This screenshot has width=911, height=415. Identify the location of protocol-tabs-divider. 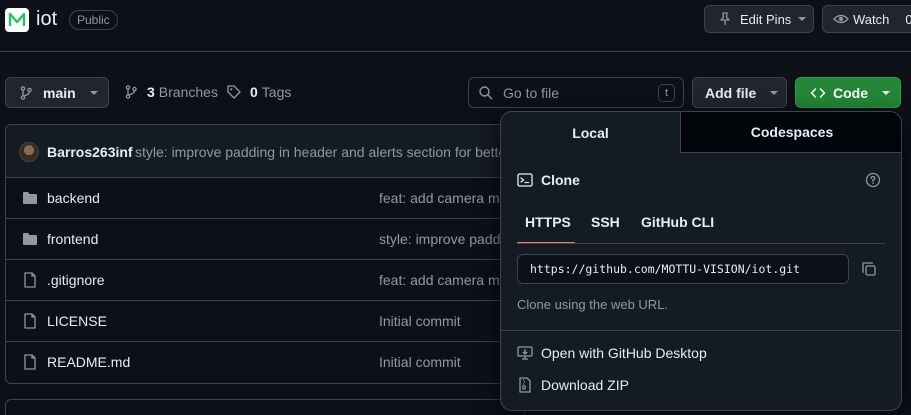
(701, 243).